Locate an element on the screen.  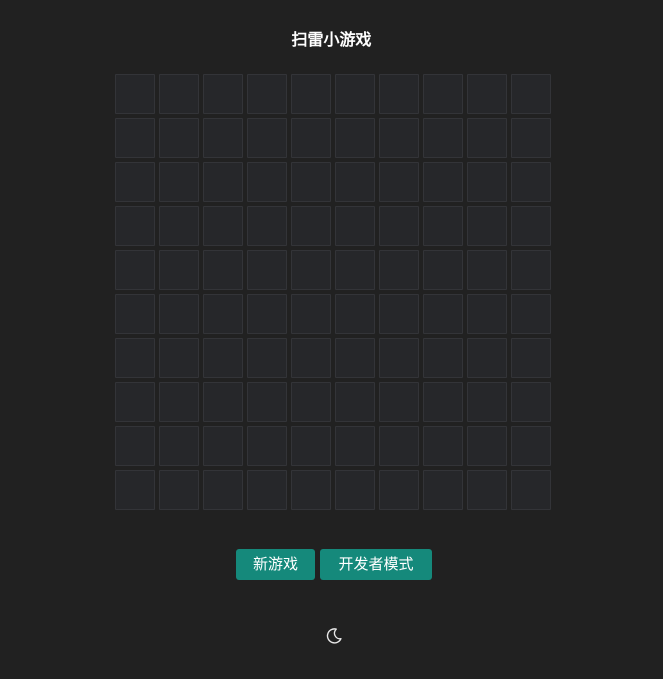
developer-mode-button: 开发者模式 is located at coordinates (376, 564).